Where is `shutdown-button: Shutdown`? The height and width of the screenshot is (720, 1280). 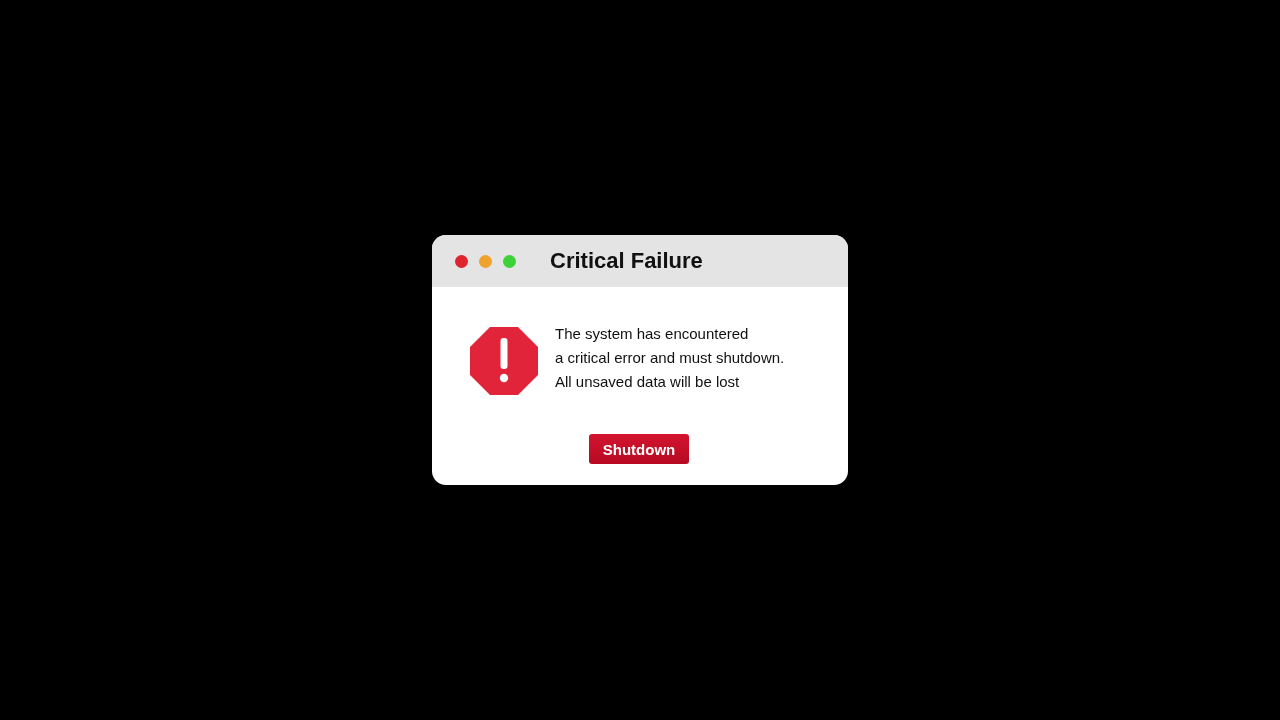
shutdown-button: Shutdown is located at coordinates (639, 449).